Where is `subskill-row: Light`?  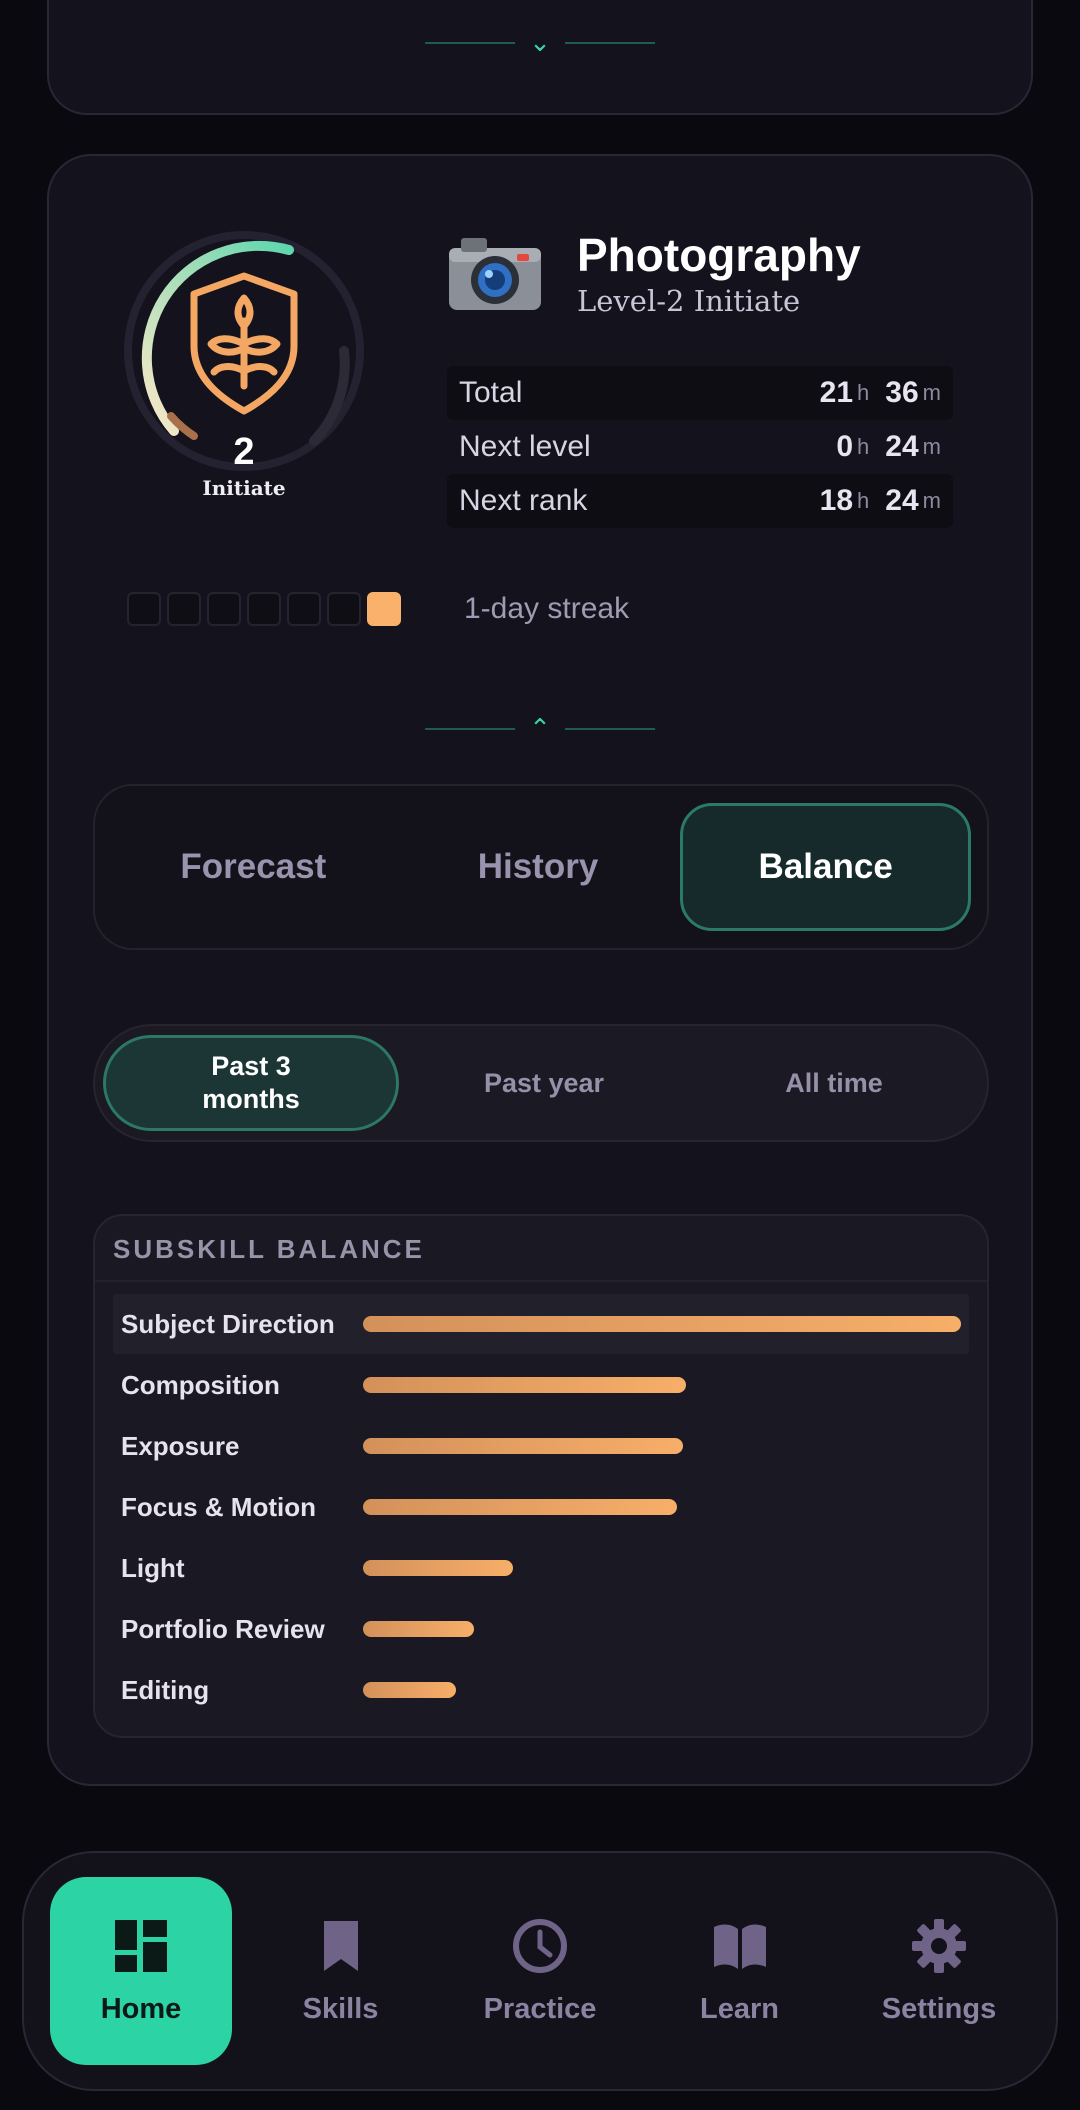 subskill-row: Light is located at coordinates (541, 1568).